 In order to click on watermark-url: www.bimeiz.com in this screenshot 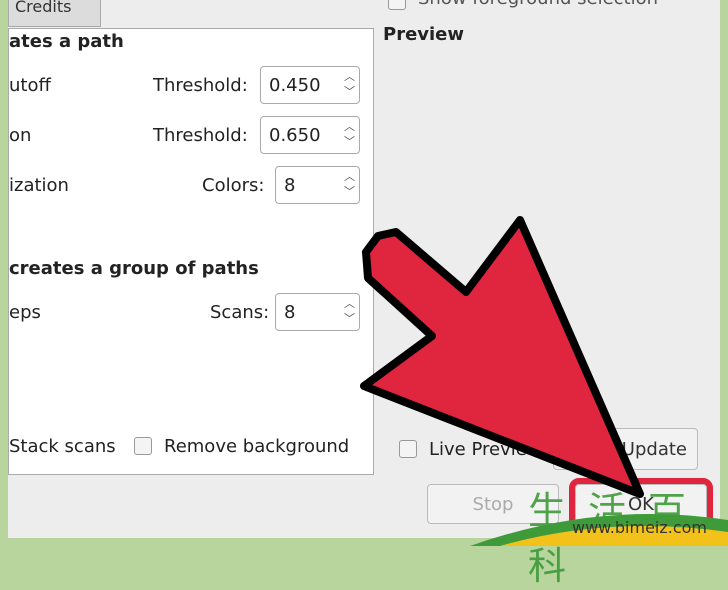, I will do `click(640, 527)`.